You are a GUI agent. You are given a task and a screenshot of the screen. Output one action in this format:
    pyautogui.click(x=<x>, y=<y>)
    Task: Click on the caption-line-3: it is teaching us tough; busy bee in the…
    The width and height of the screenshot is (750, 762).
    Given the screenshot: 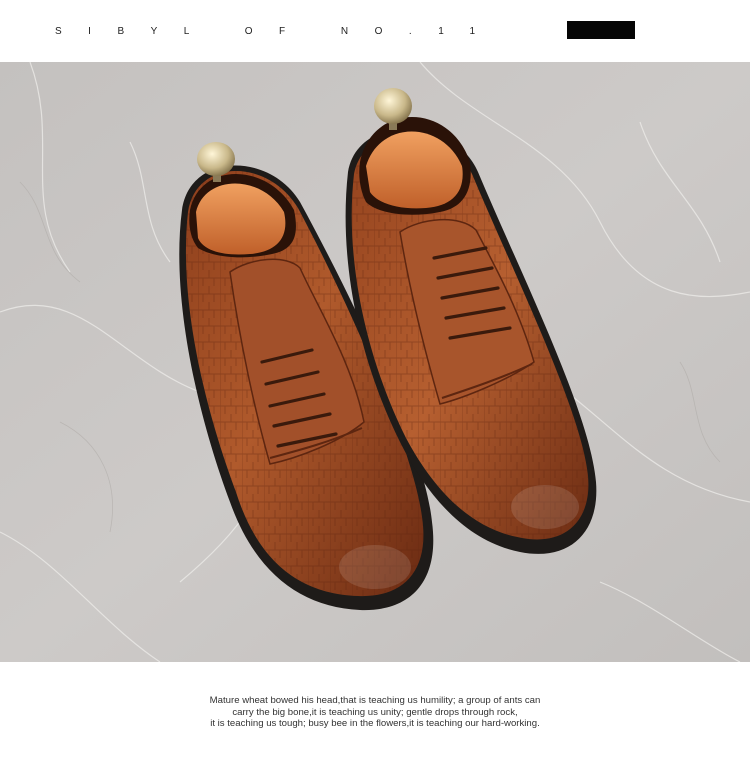 What is the action you would take?
    pyautogui.click(x=375, y=723)
    